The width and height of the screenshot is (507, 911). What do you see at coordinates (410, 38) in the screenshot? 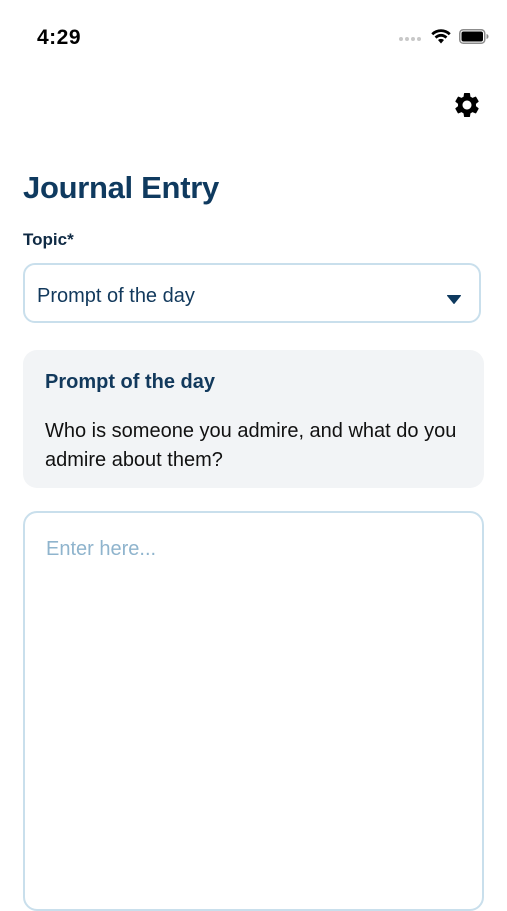
I see `signal-dots-icon` at bounding box center [410, 38].